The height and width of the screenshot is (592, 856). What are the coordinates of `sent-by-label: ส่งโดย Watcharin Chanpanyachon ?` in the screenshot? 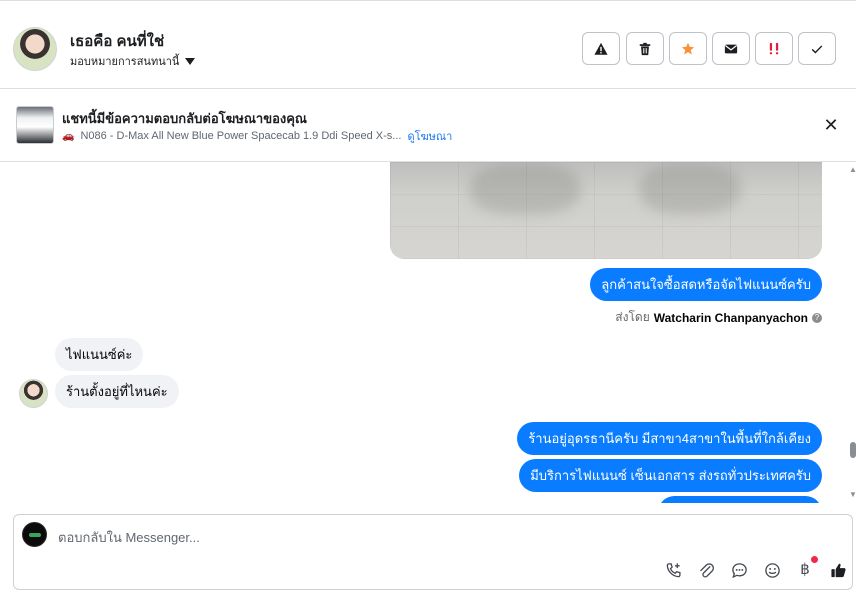 It's located at (718, 317).